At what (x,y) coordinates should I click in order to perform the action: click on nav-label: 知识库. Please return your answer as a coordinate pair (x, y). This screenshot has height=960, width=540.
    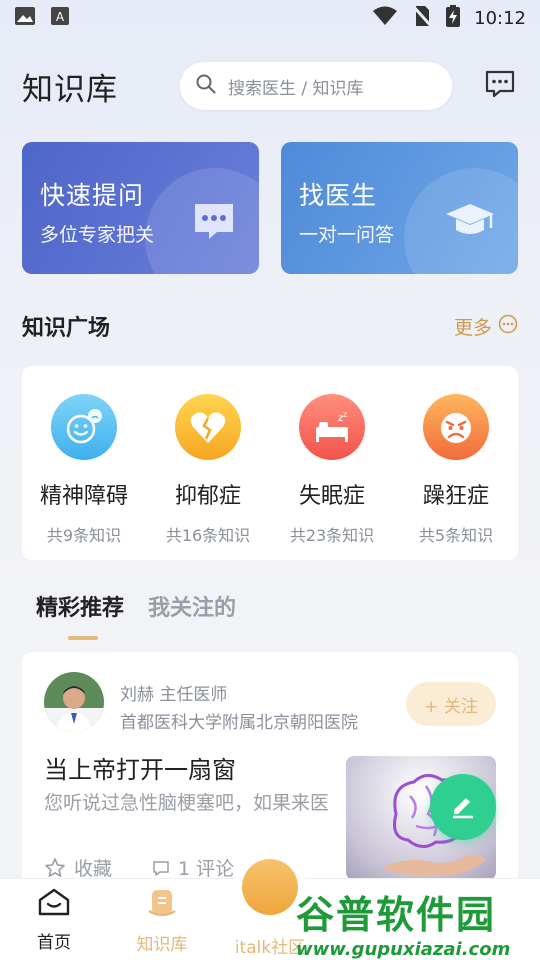
    Looking at the image, I should click on (162, 945).